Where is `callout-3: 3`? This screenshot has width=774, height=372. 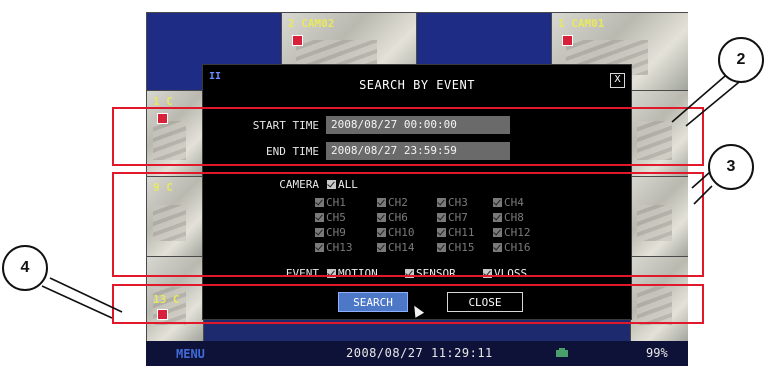
callout-3: 3 is located at coordinates (731, 167).